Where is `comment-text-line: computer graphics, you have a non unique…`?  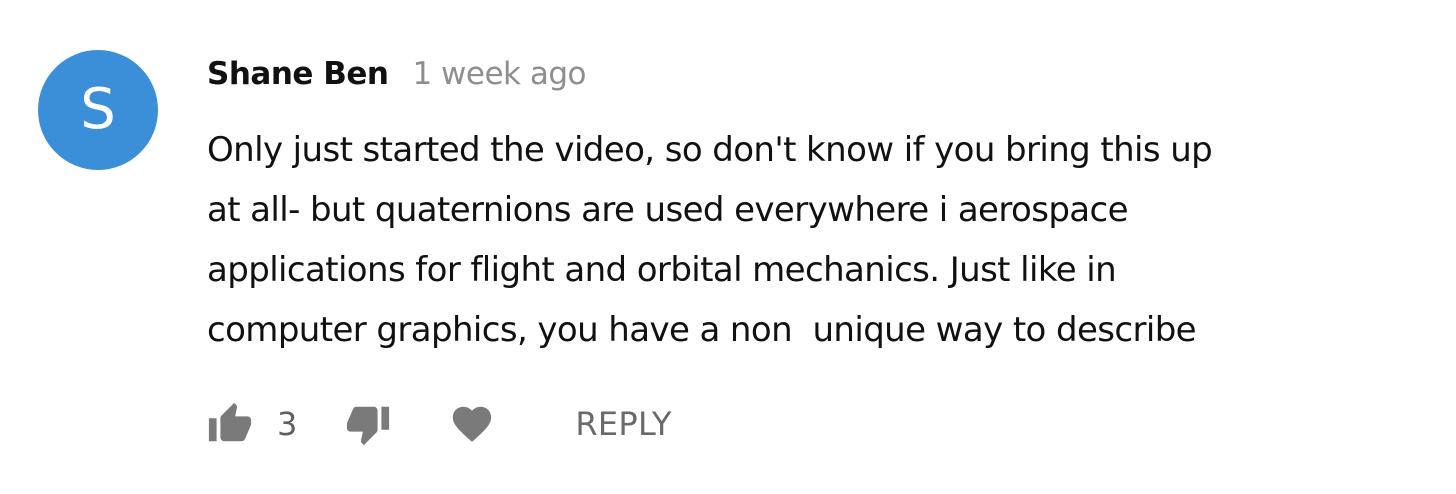
comment-text-line: computer graphics, you have a non unique… is located at coordinates (702, 330).